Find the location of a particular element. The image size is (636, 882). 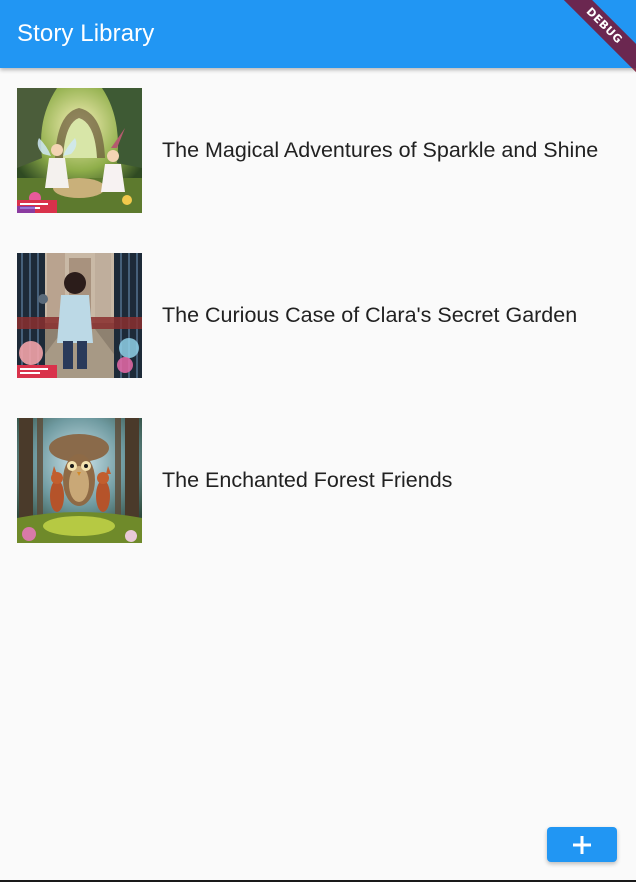

page-title: Story Library is located at coordinates (86, 33).